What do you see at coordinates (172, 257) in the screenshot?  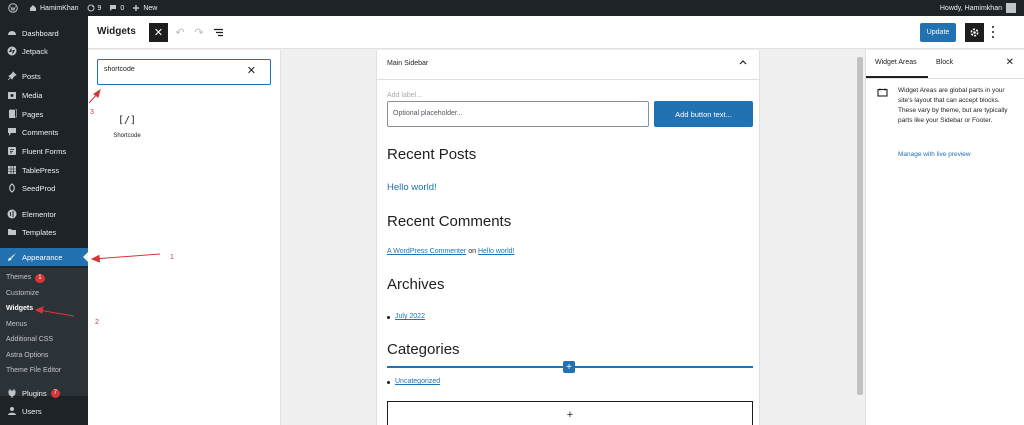 I see `annotation-number-1: 1` at bounding box center [172, 257].